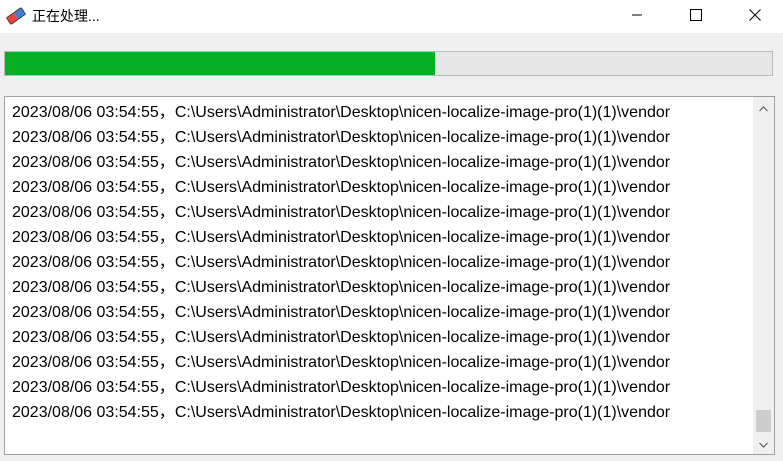 The image size is (783, 461). I want to click on close-icon, so click(755, 17).